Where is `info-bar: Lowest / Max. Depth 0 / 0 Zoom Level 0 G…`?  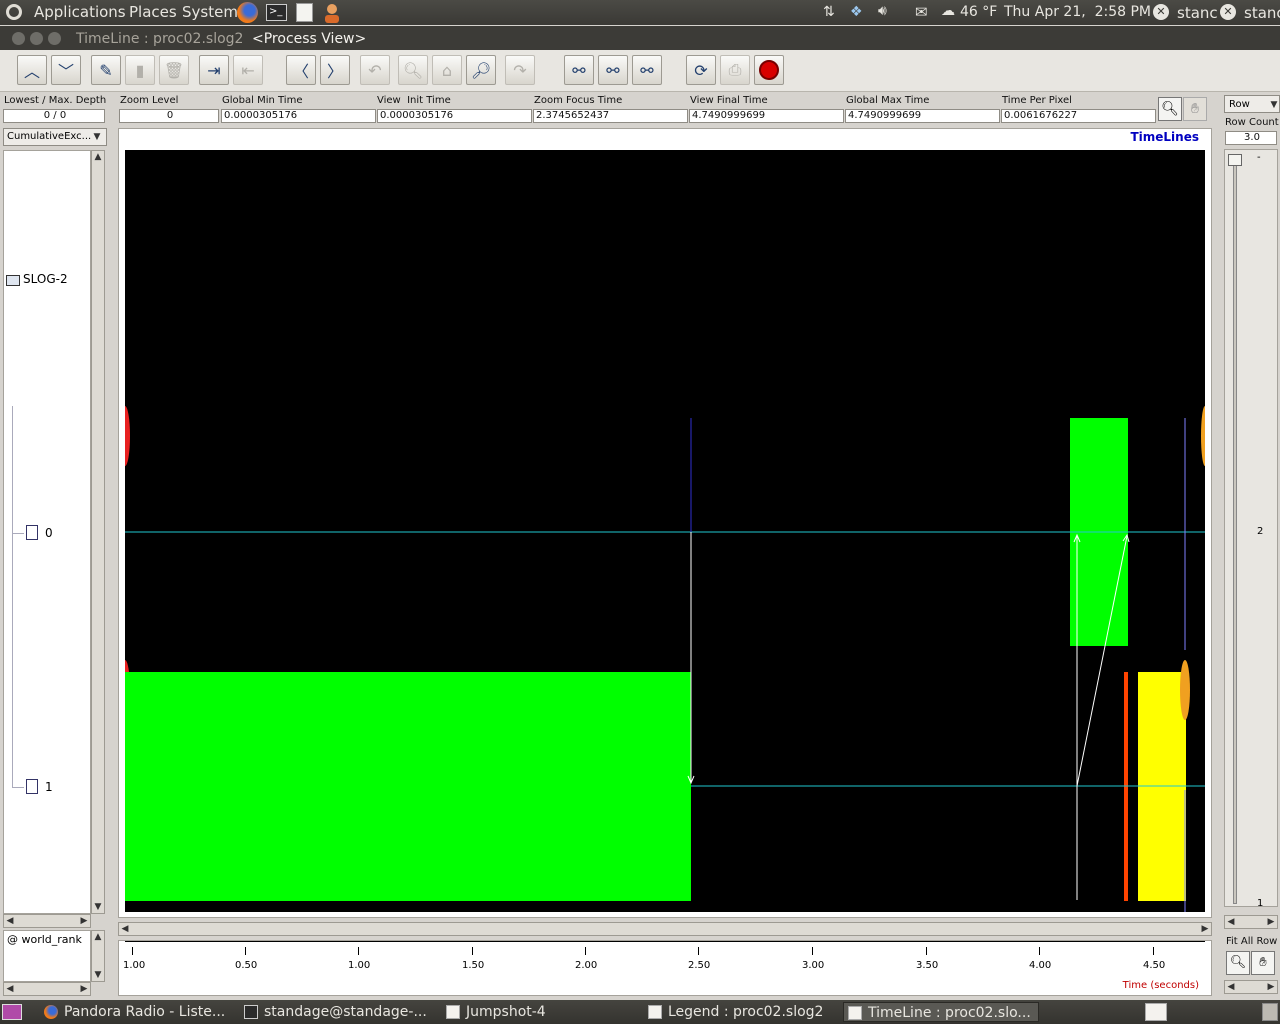
info-bar: Lowest / Max. Depth 0 / 0 Zoom Level 0 G… is located at coordinates (611, 109).